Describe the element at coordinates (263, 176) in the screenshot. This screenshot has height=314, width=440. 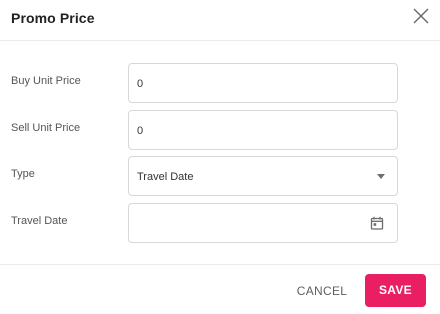
I see `type-select: Travel Date` at that location.